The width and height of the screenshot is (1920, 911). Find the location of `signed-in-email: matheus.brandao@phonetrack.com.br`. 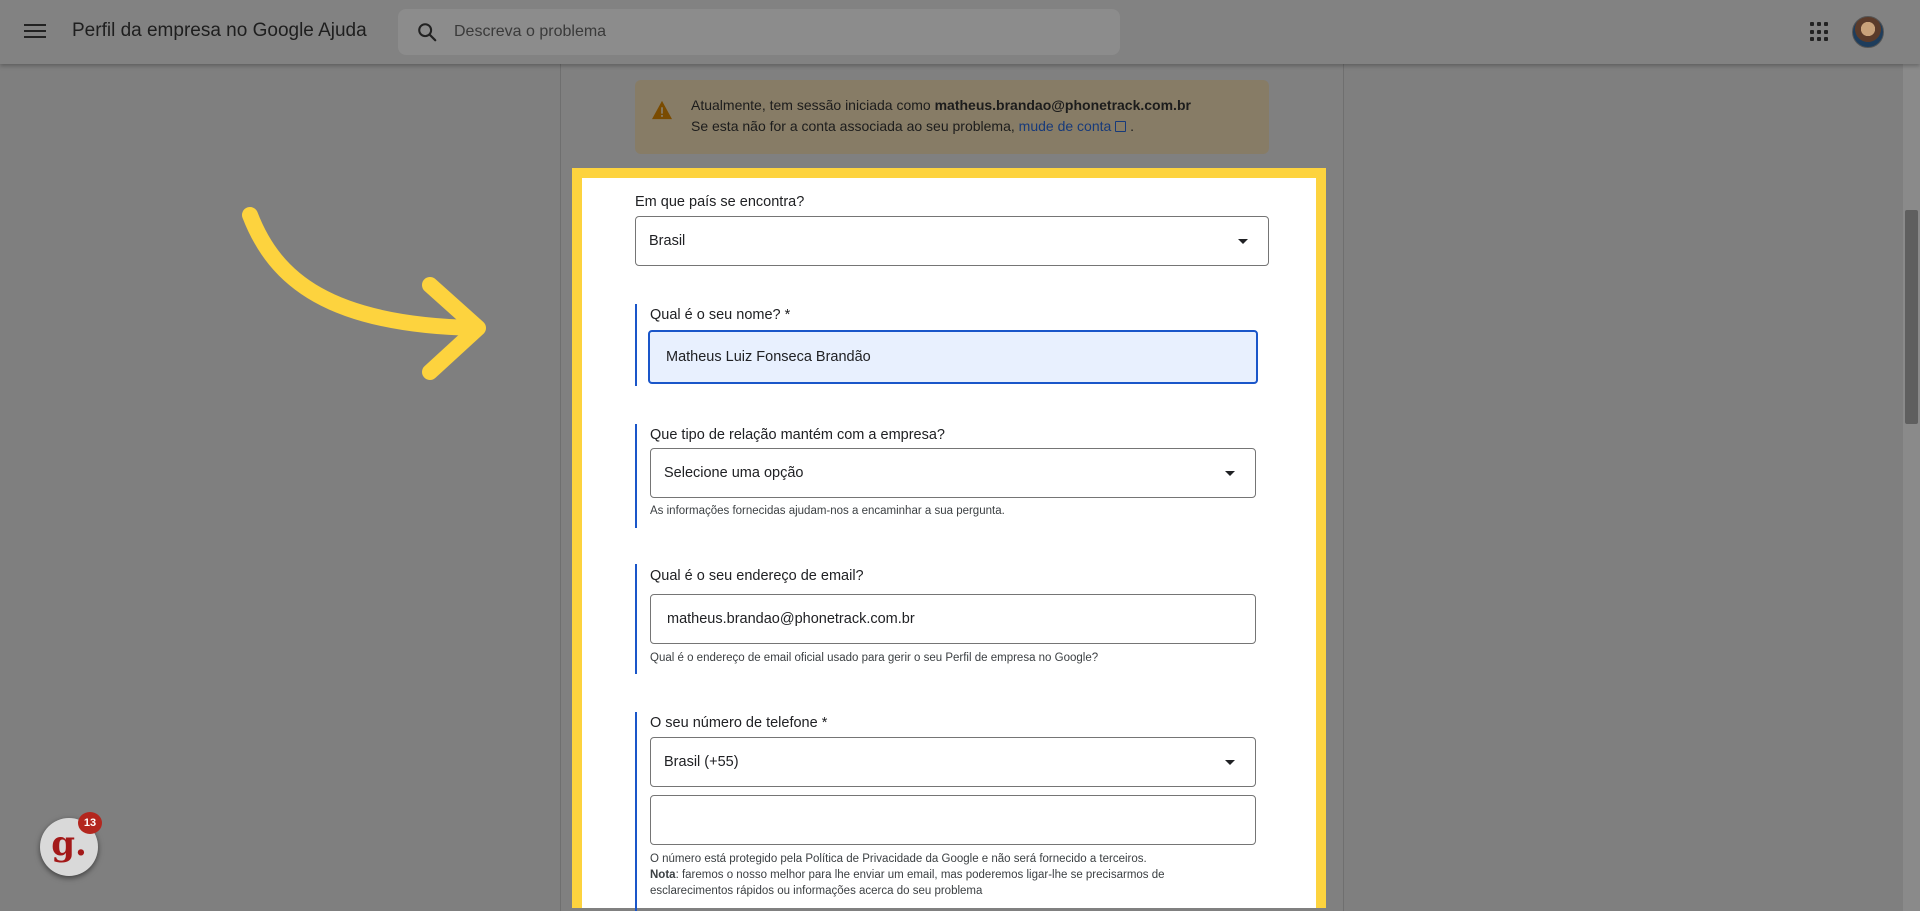

signed-in-email: matheus.brandao@phonetrack.com.br is located at coordinates (1062, 105).